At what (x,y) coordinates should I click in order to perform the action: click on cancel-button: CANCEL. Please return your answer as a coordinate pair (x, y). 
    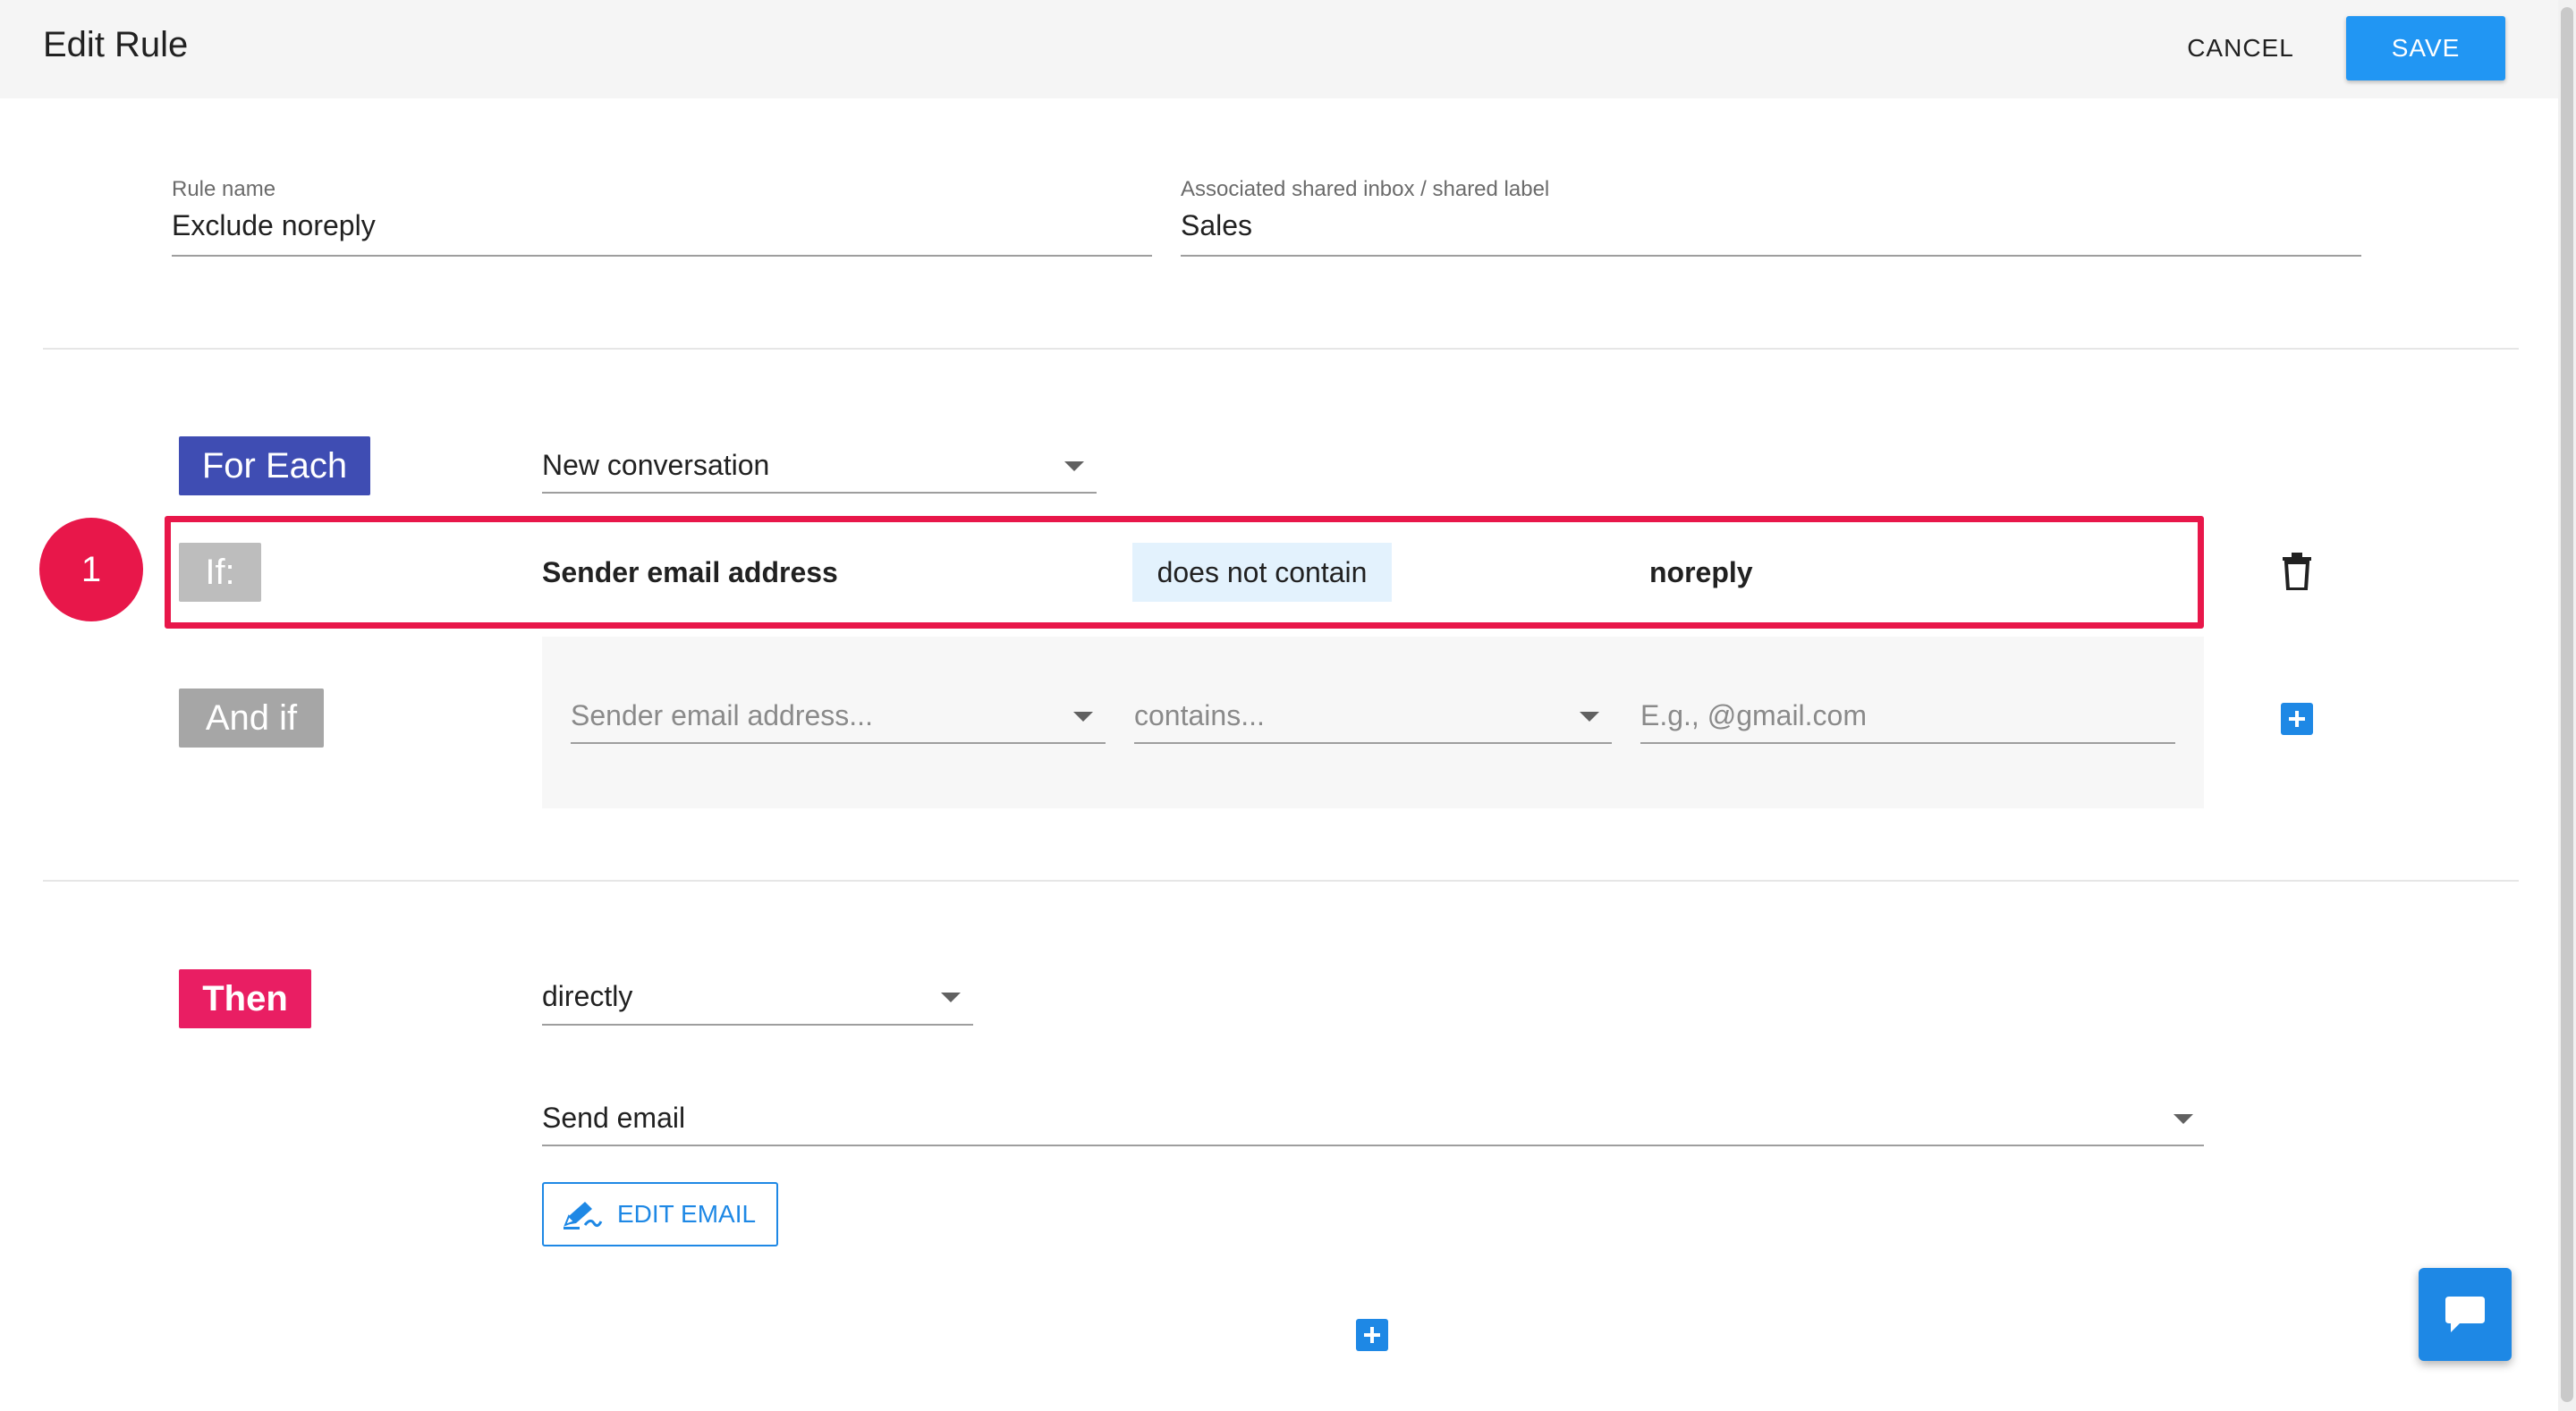
    Looking at the image, I should click on (2241, 49).